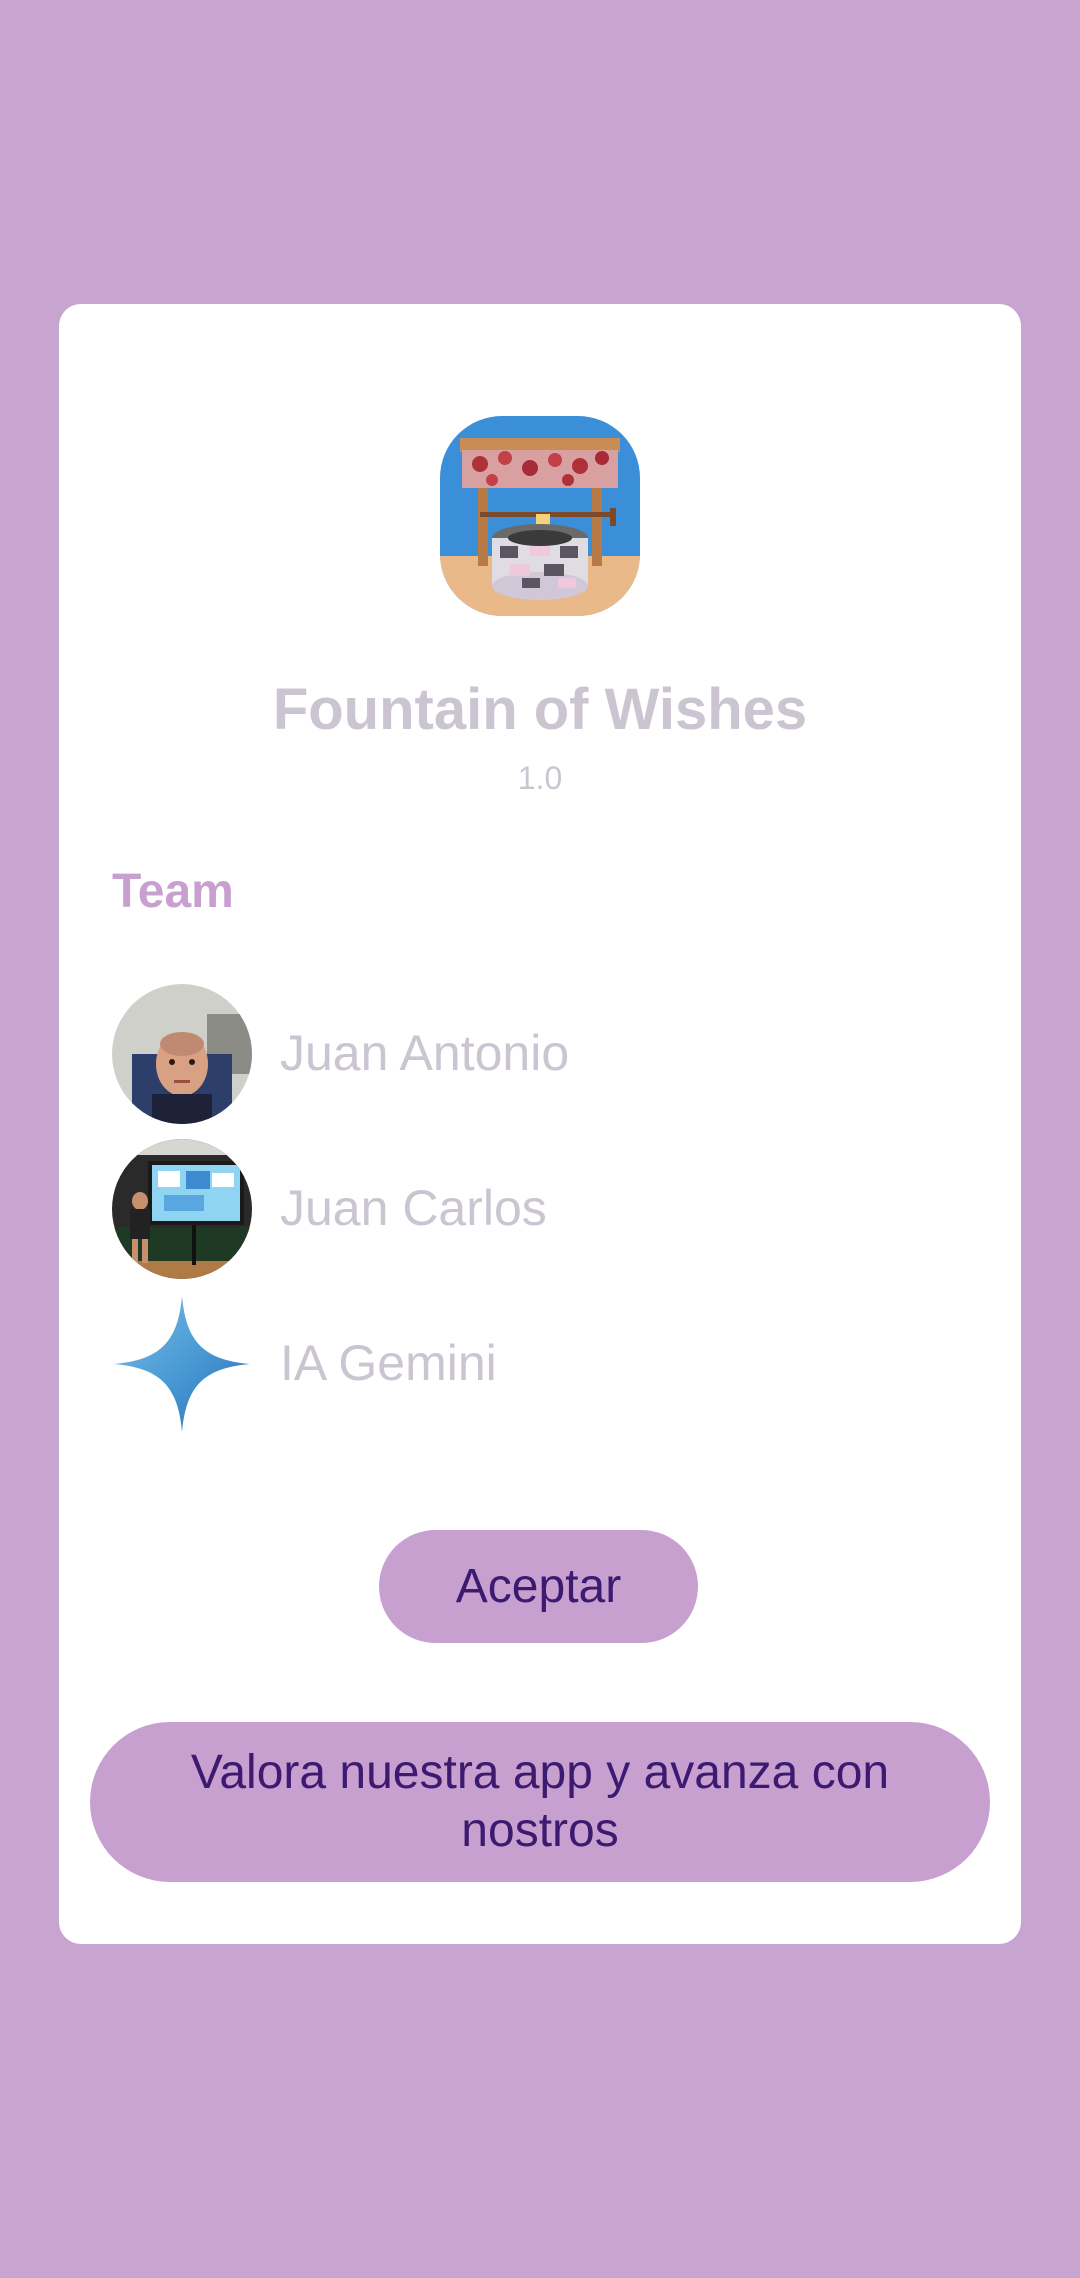 The width and height of the screenshot is (1080, 2278). I want to click on team-heading: Team, so click(173, 891).